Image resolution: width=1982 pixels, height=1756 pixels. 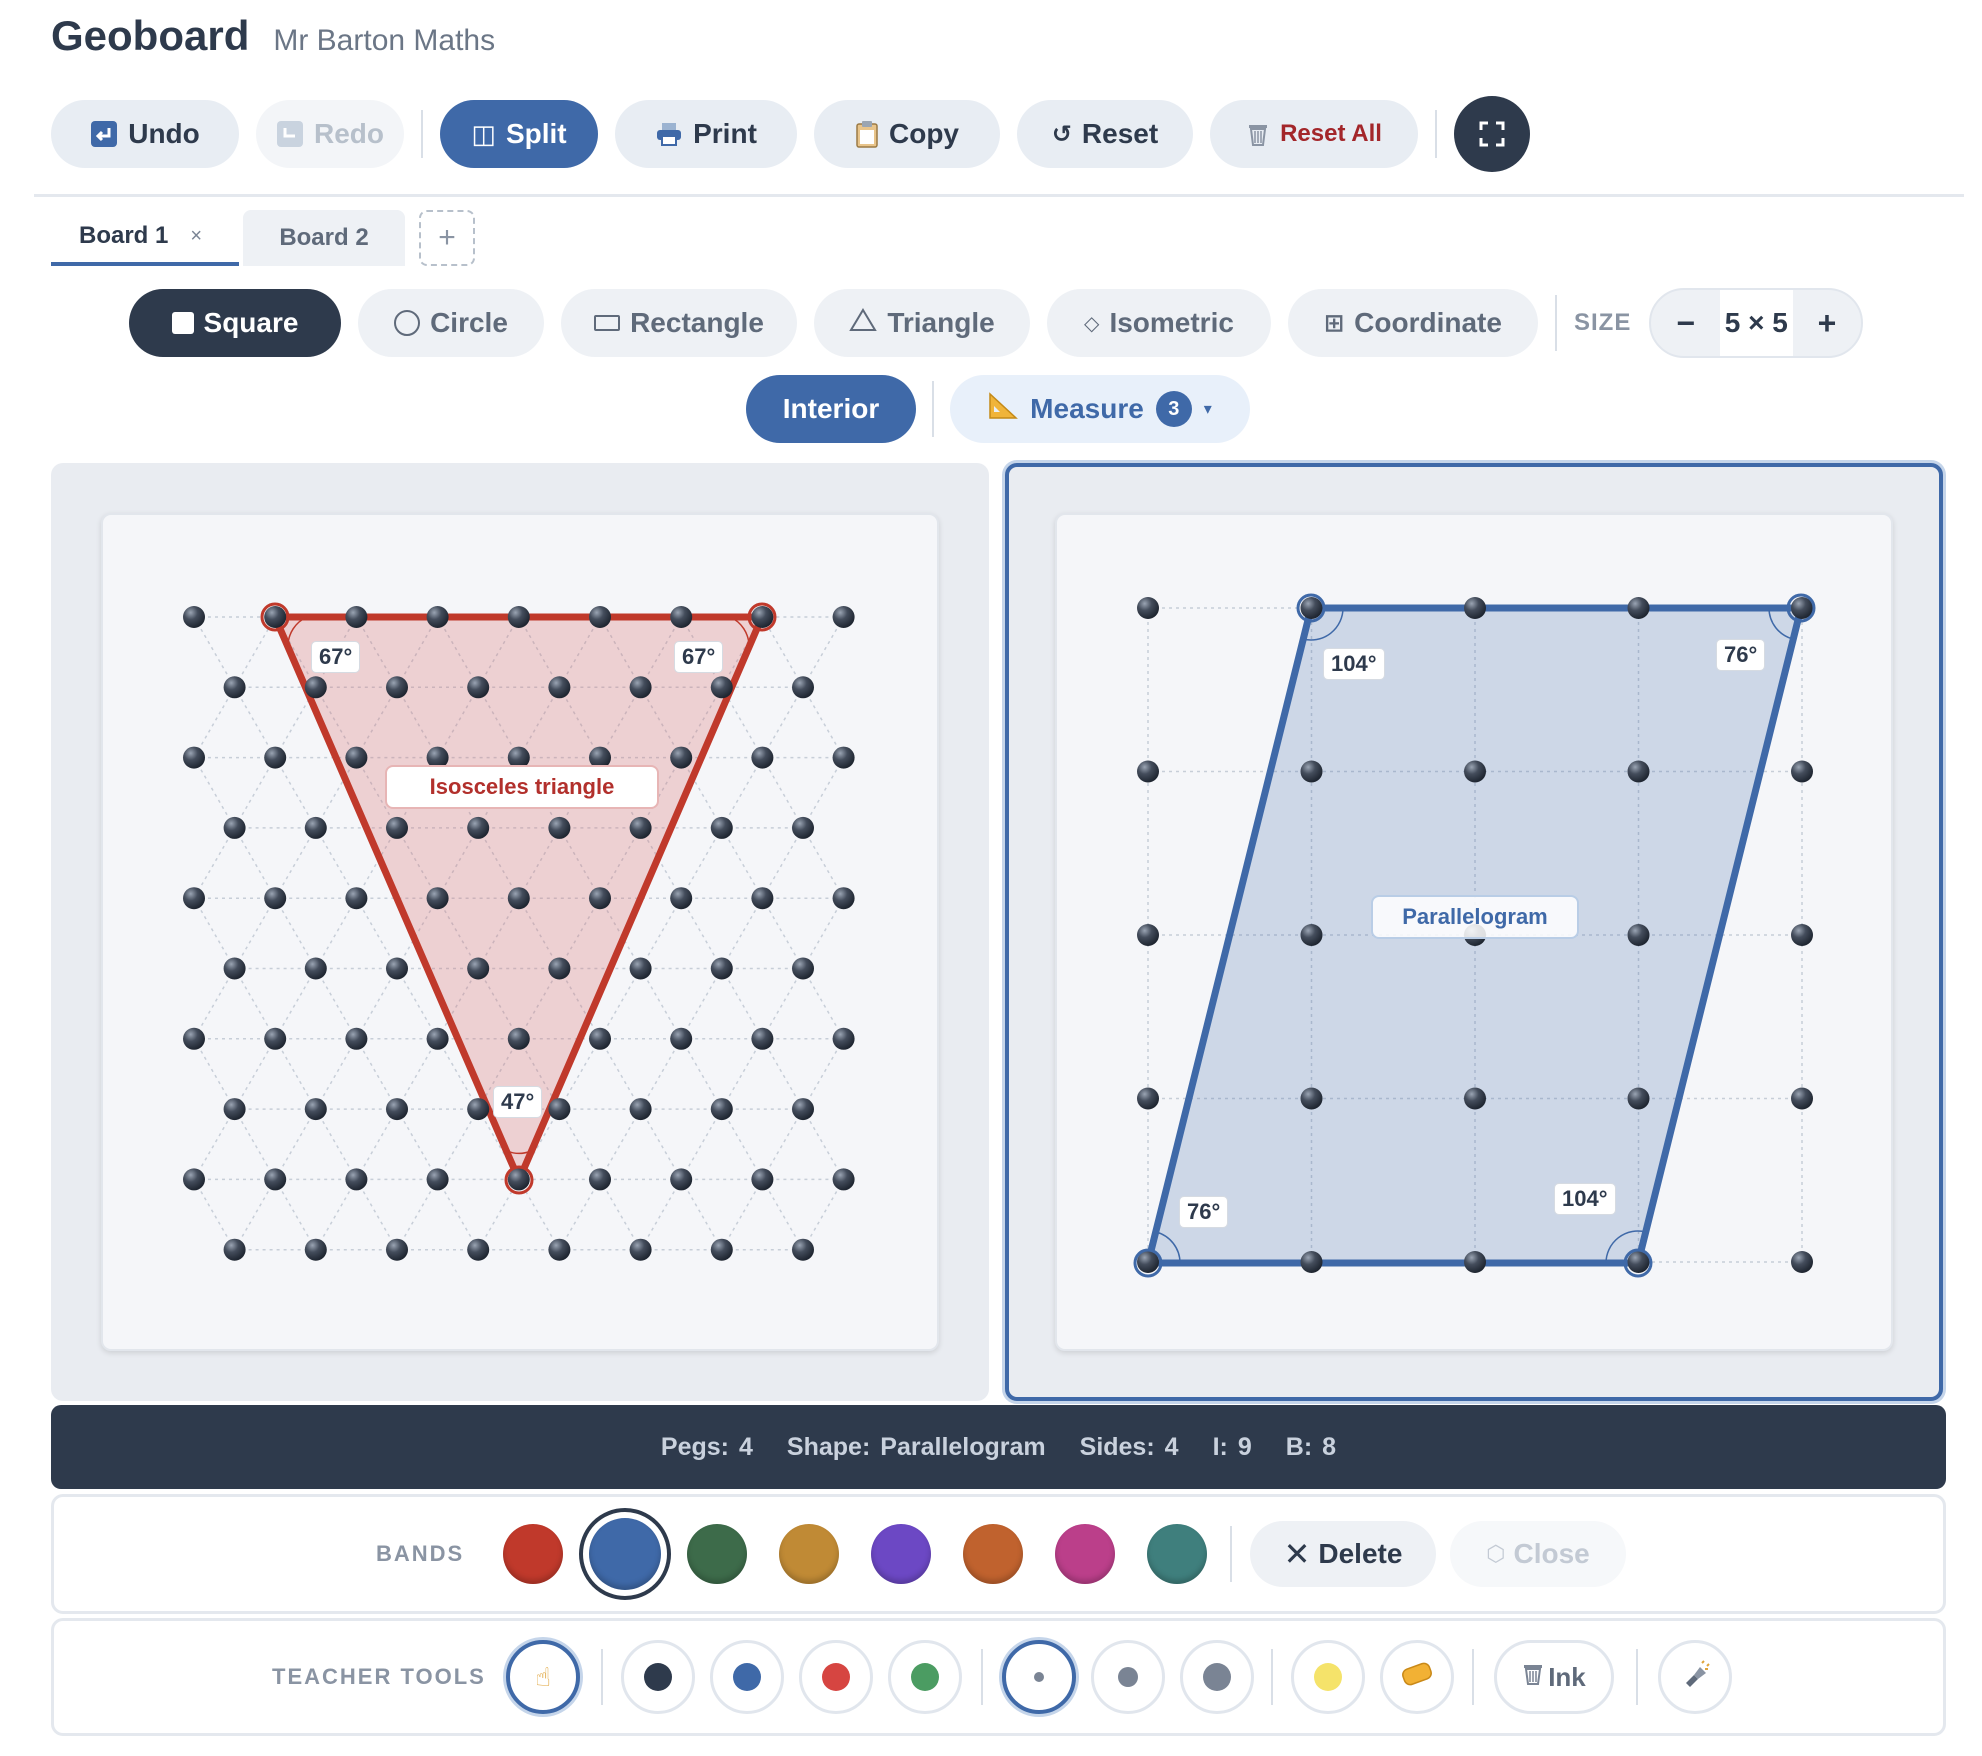 What do you see at coordinates (679, 323) in the screenshot?
I see `type-rectangle-button: Rectangle` at bounding box center [679, 323].